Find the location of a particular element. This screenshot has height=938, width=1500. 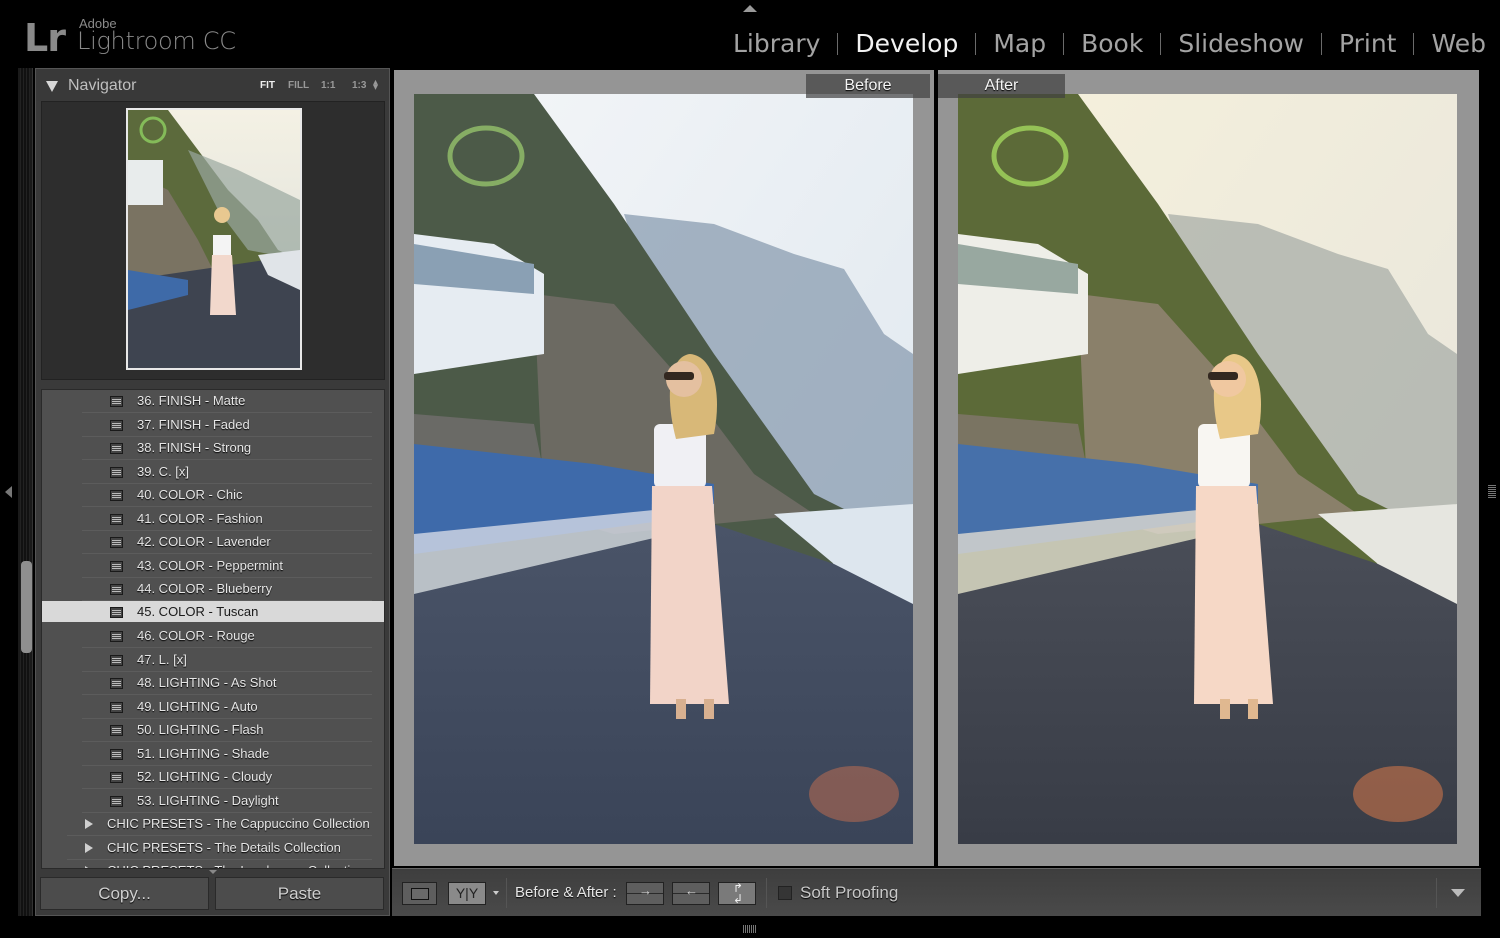

zoom-stepper-icon: ▴ ▾ is located at coordinates (375, 85).